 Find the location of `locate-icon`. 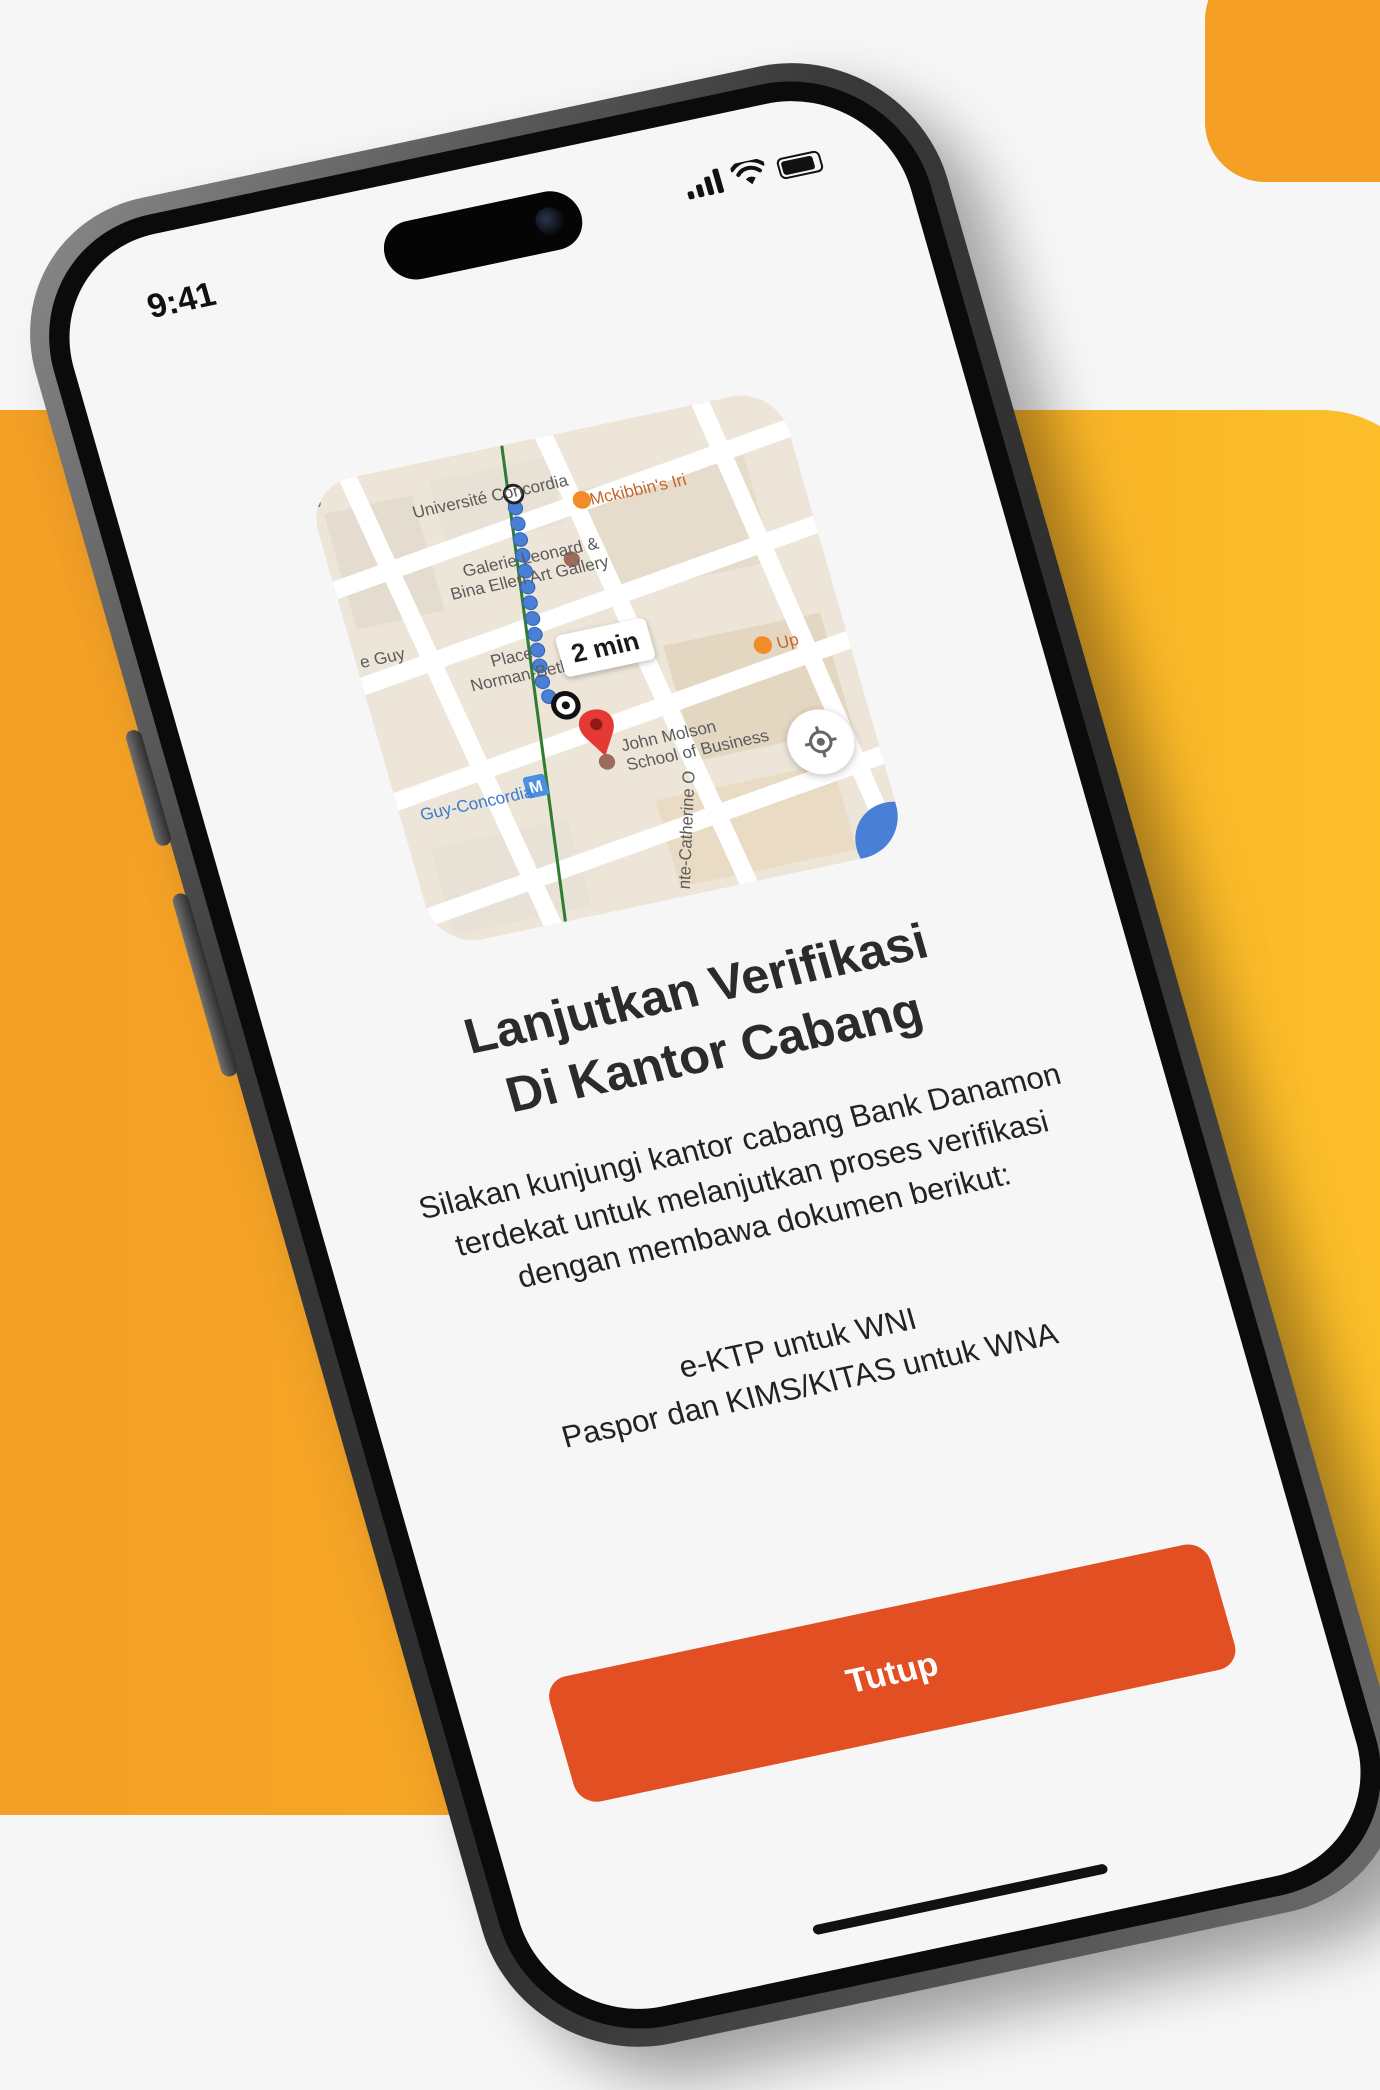

locate-icon is located at coordinates (820, 742).